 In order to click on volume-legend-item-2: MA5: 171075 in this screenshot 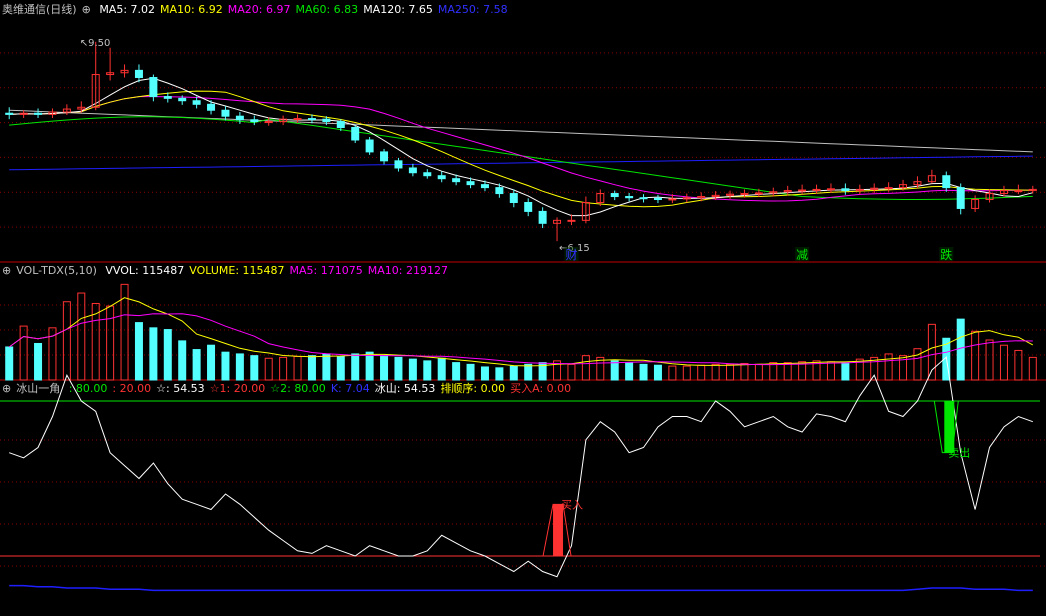, I will do `click(326, 270)`.